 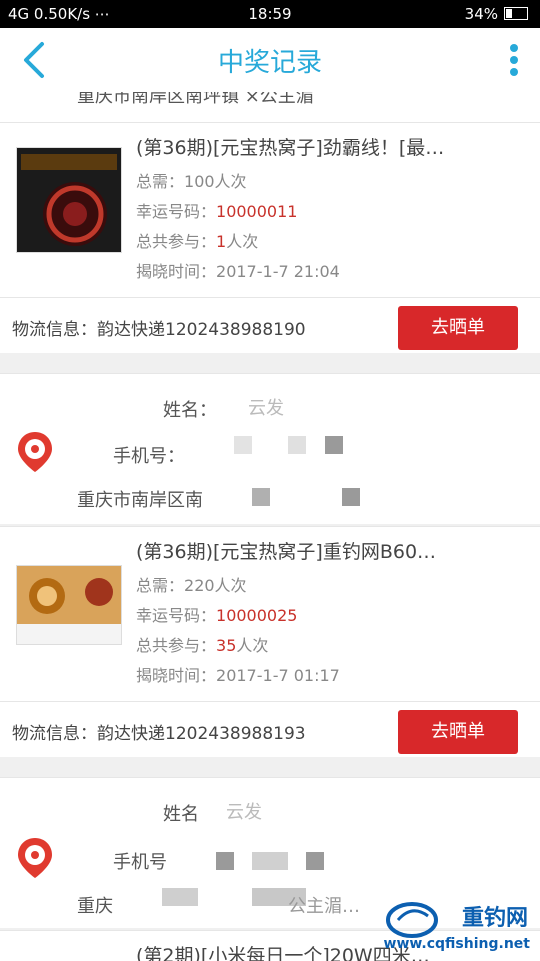 I want to click on logistics-info: 物流信息：韵达快递1202438988193, so click(x=159, y=734).